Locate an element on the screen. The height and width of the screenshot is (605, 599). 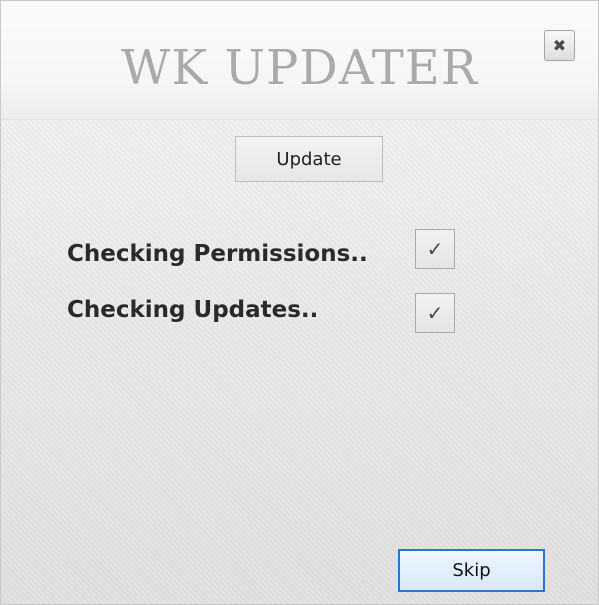
update-button: Update is located at coordinates (309, 159).